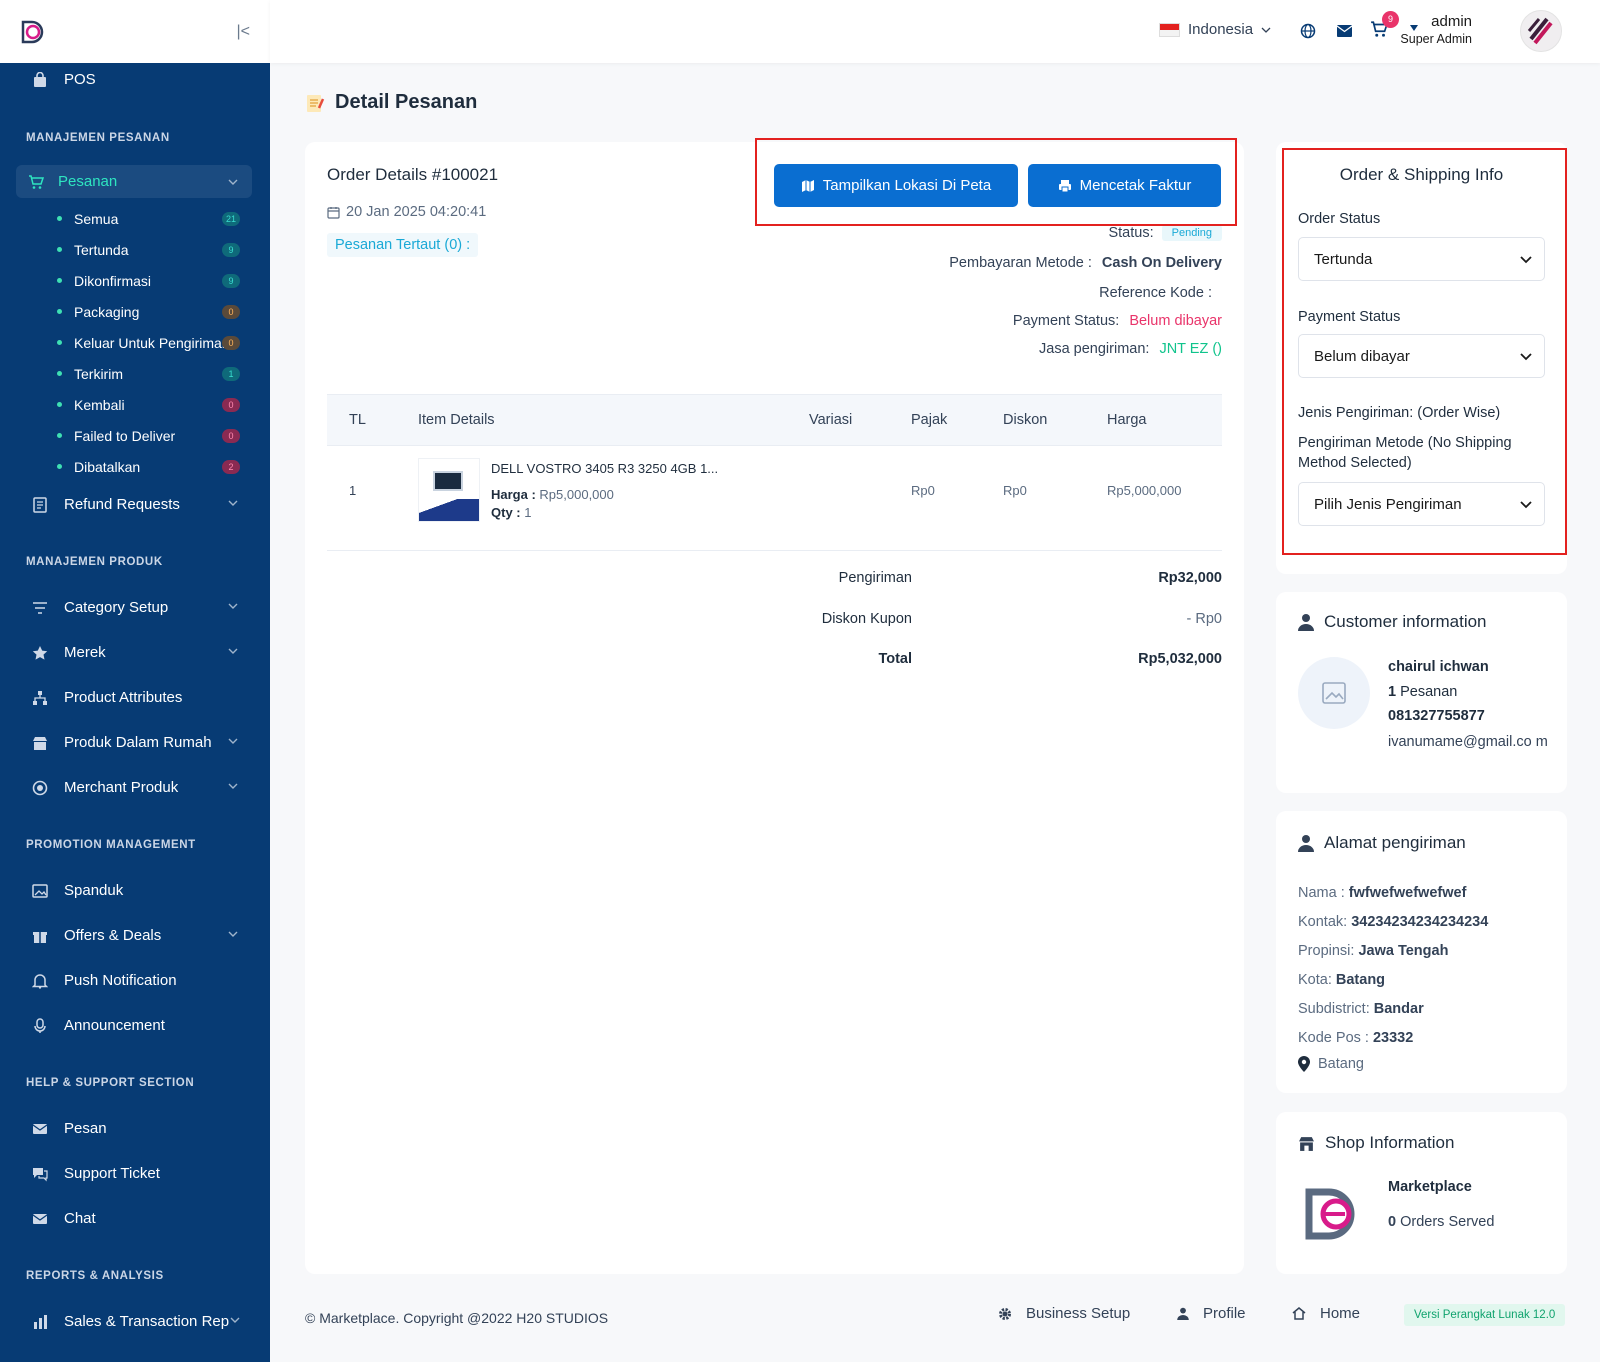 The width and height of the screenshot is (1600, 1362). What do you see at coordinates (1430, 1187) in the screenshot?
I see `shop-name: Marketplace` at bounding box center [1430, 1187].